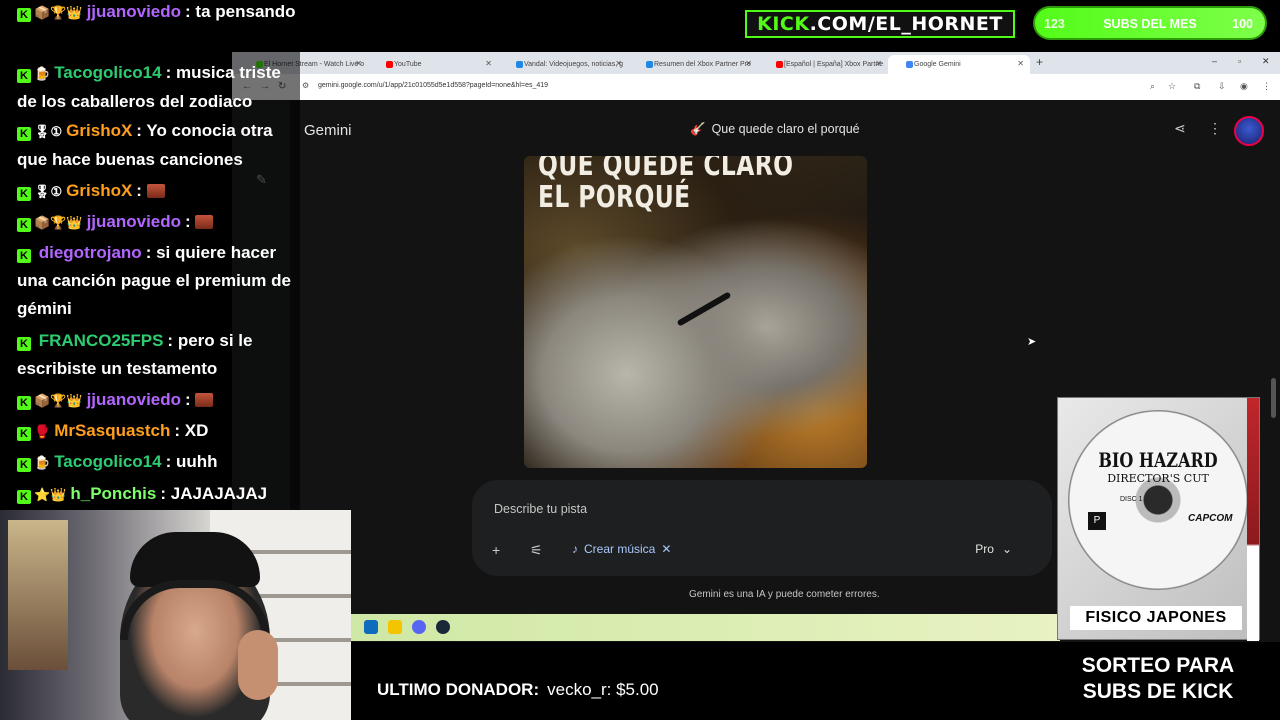 Image resolution: width=1280 pixels, height=720 pixels. Describe the element at coordinates (775, 129) in the screenshot. I see `chat-title: 🎸 Que quede claro el porqué` at that location.